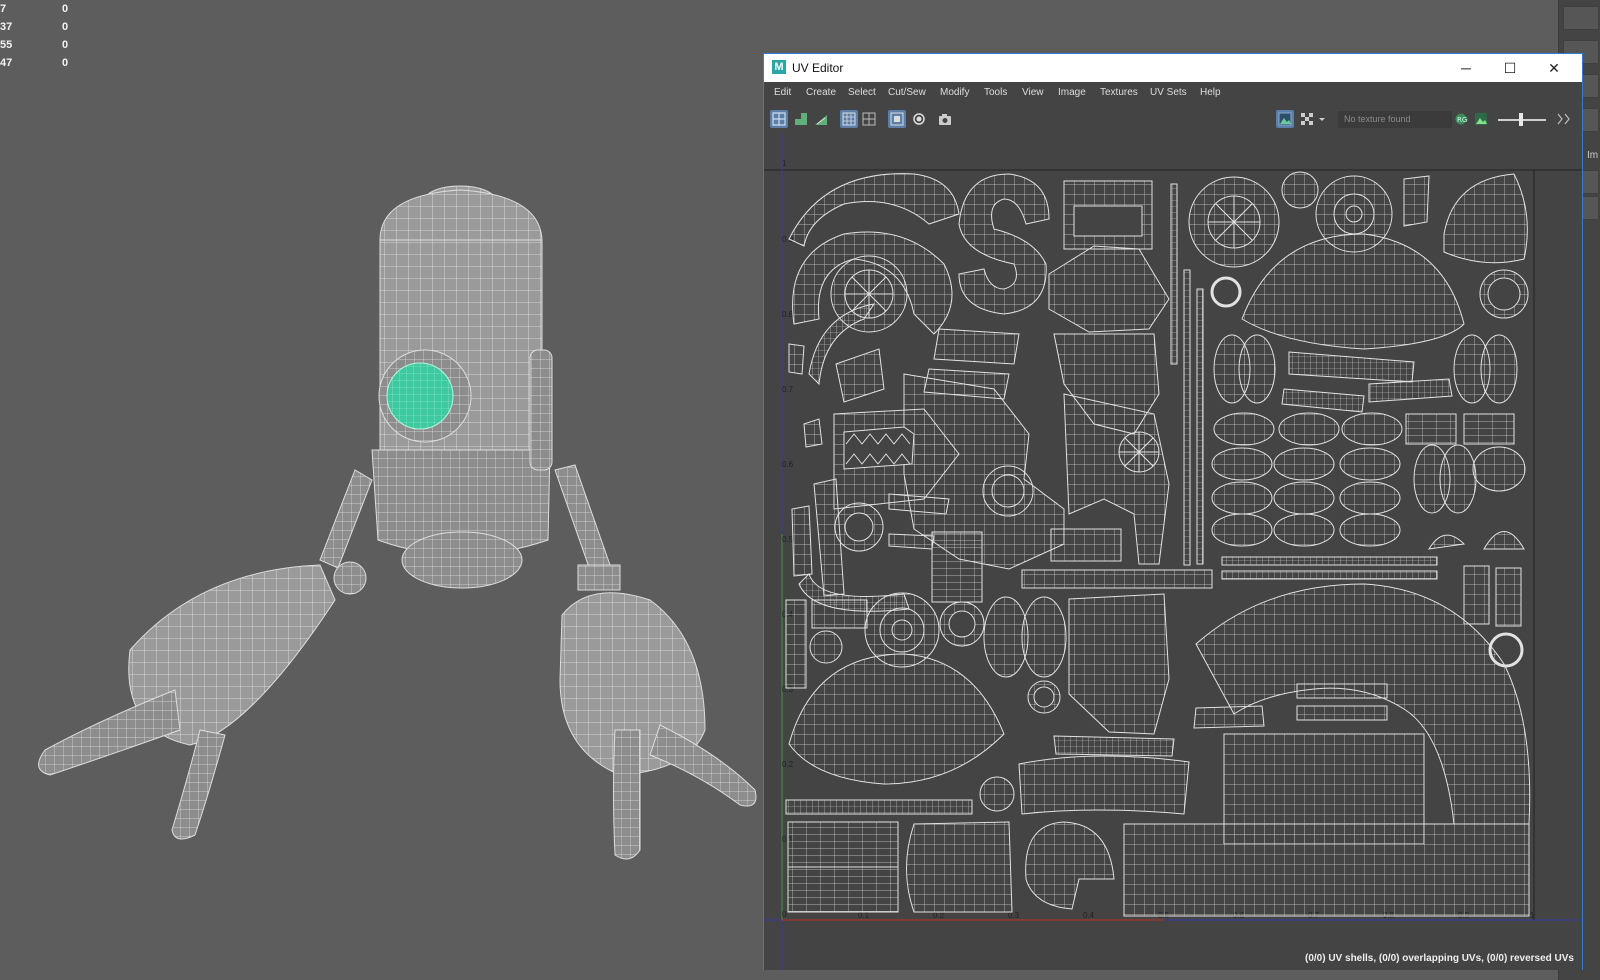 The image size is (1600, 980). What do you see at coordinates (1168, 92) in the screenshot?
I see `menu-uv-sets: UV Sets` at bounding box center [1168, 92].